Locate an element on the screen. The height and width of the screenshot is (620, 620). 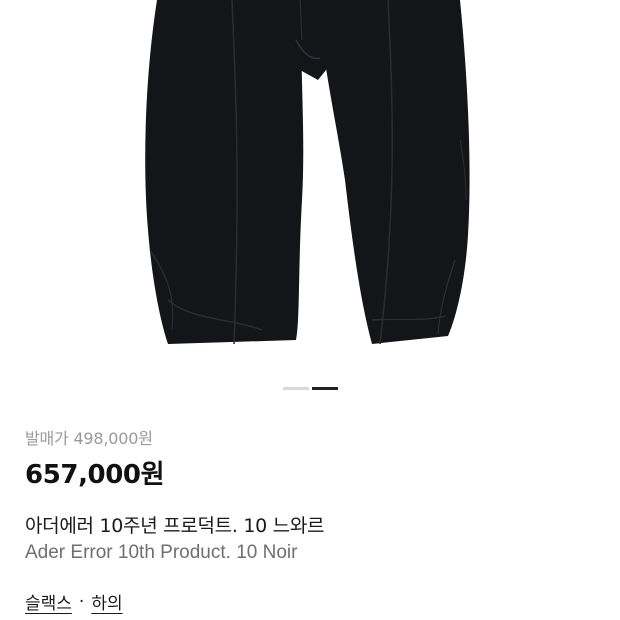
category-breadcrumb: 슬랙스 · 하의 is located at coordinates (74, 602).